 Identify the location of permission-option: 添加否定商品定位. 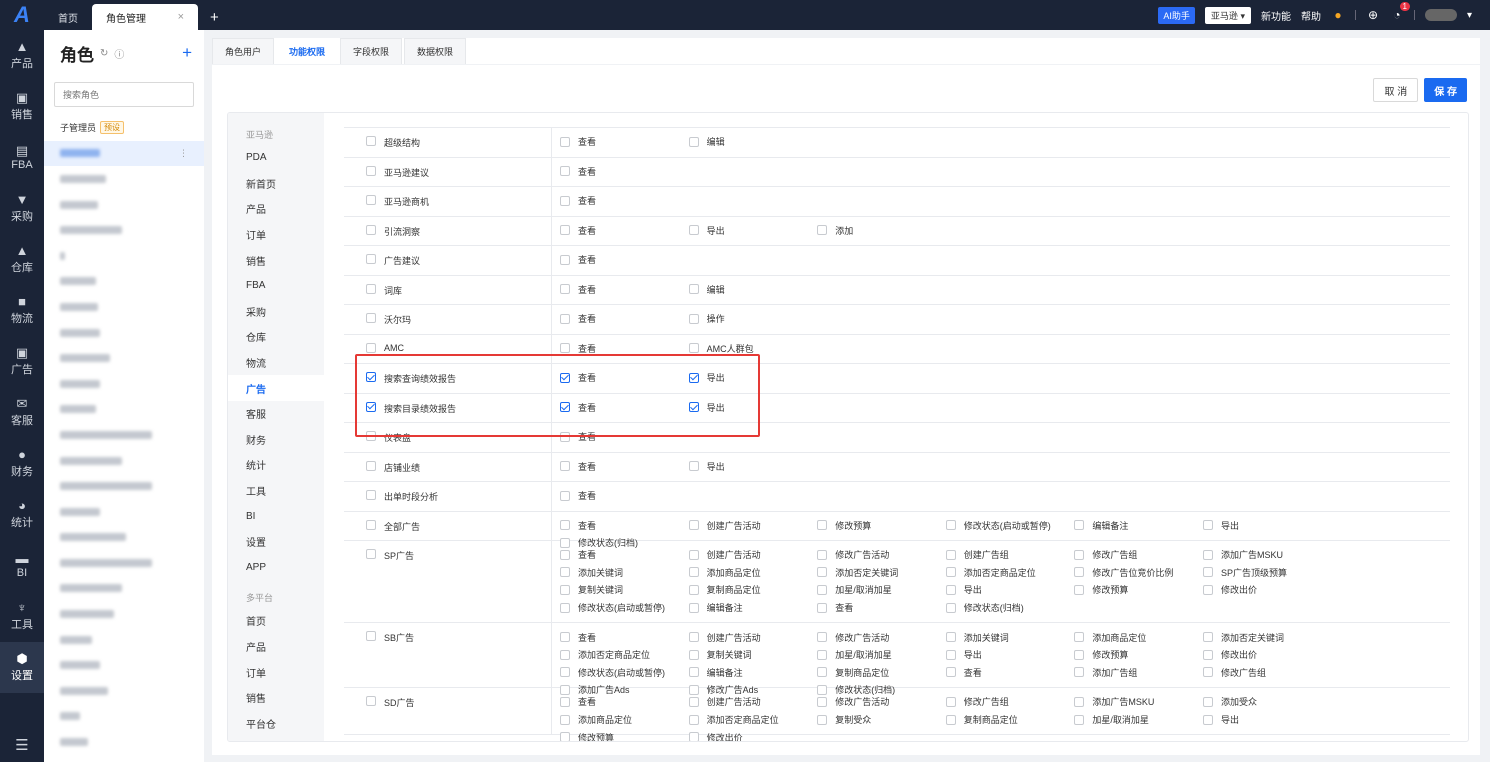
(624, 655).